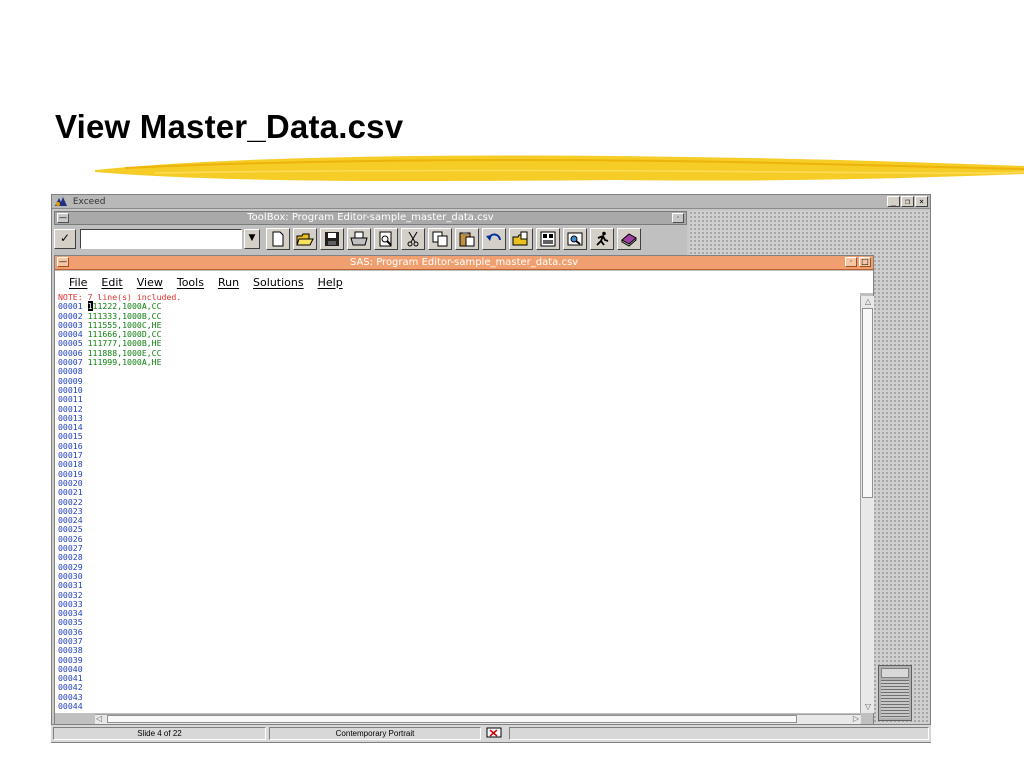 The width and height of the screenshot is (1024, 768). What do you see at coordinates (459, 539) in the screenshot?
I see `editor-line: 00026` at bounding box center [459, 539].